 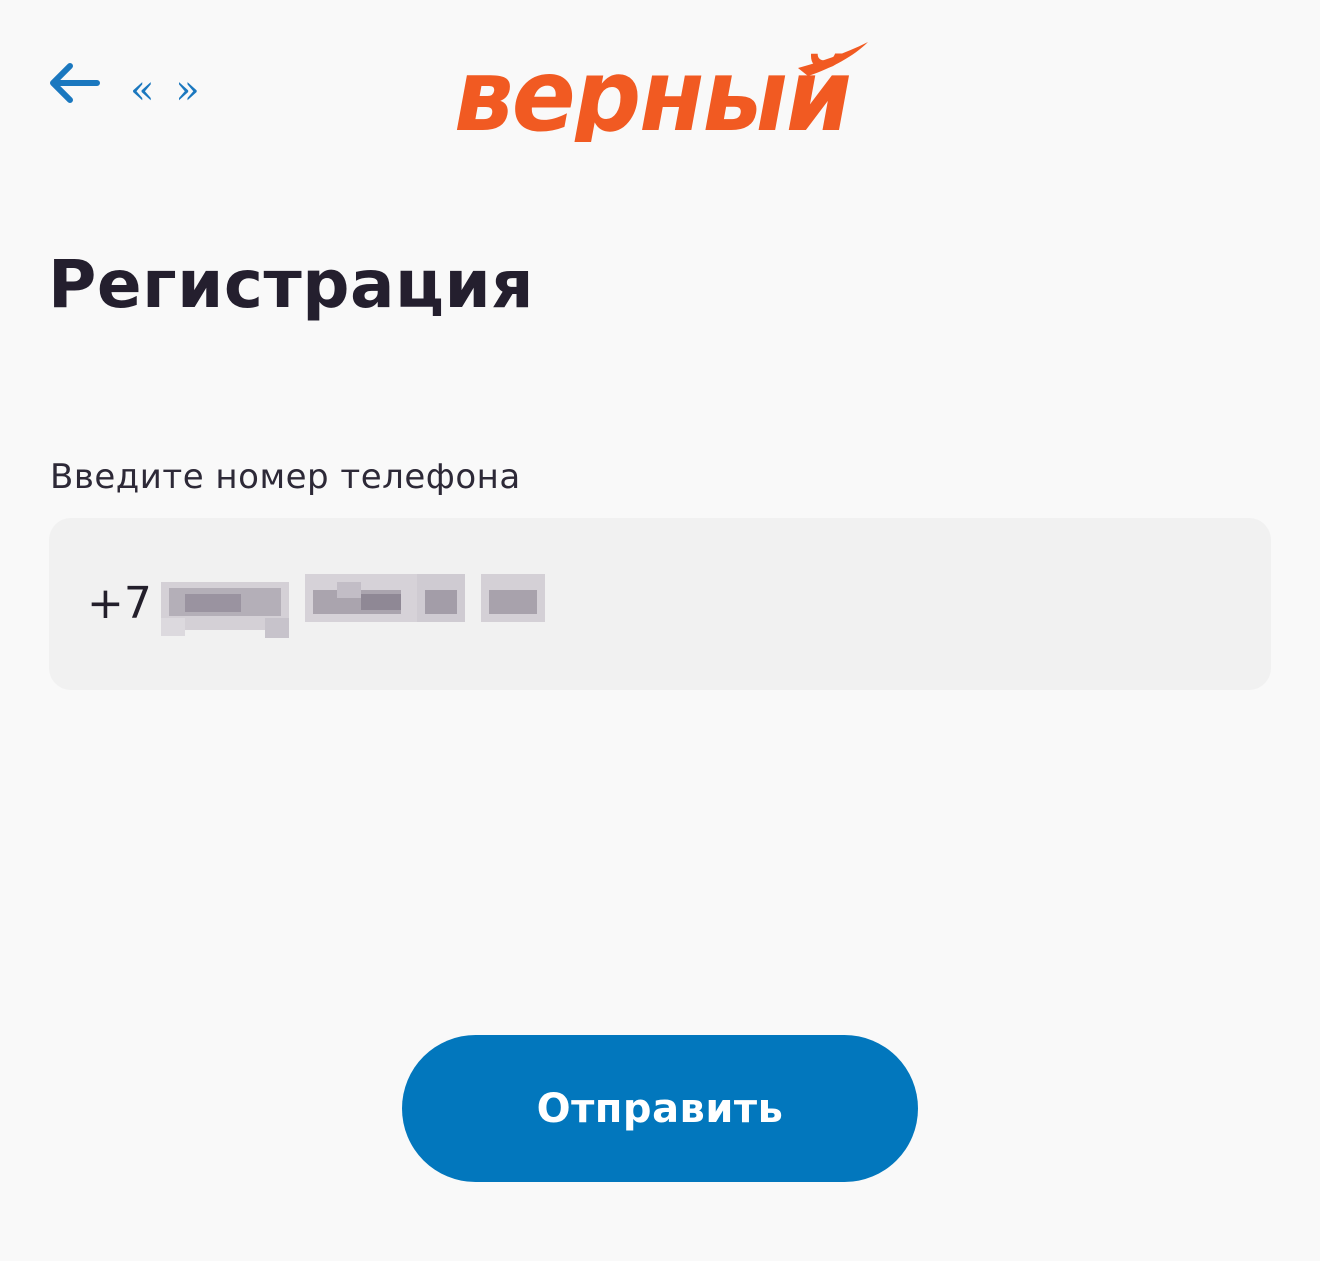 I want to click on arrow-left-icon, so click(x=75, y=83).